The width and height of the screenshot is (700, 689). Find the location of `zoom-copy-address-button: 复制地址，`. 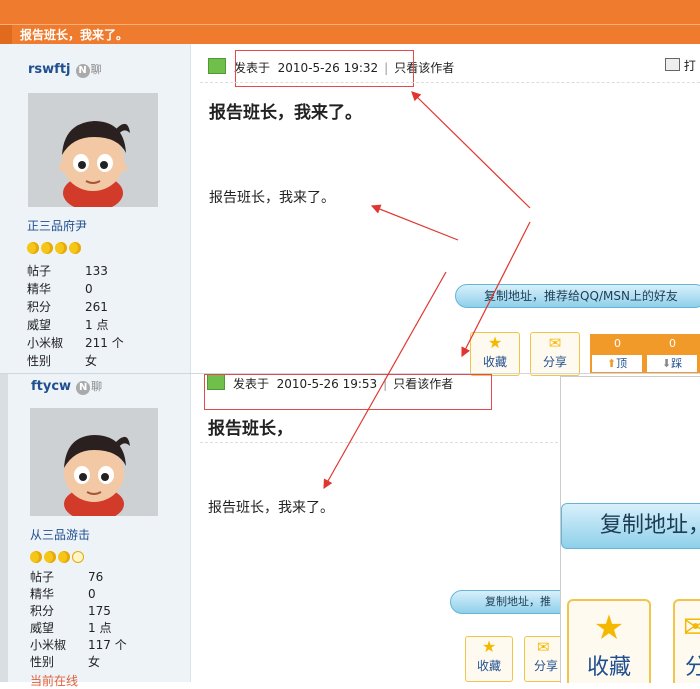

zoom-copy-address-button: 复制地址， is located at coordinates (630, 526).